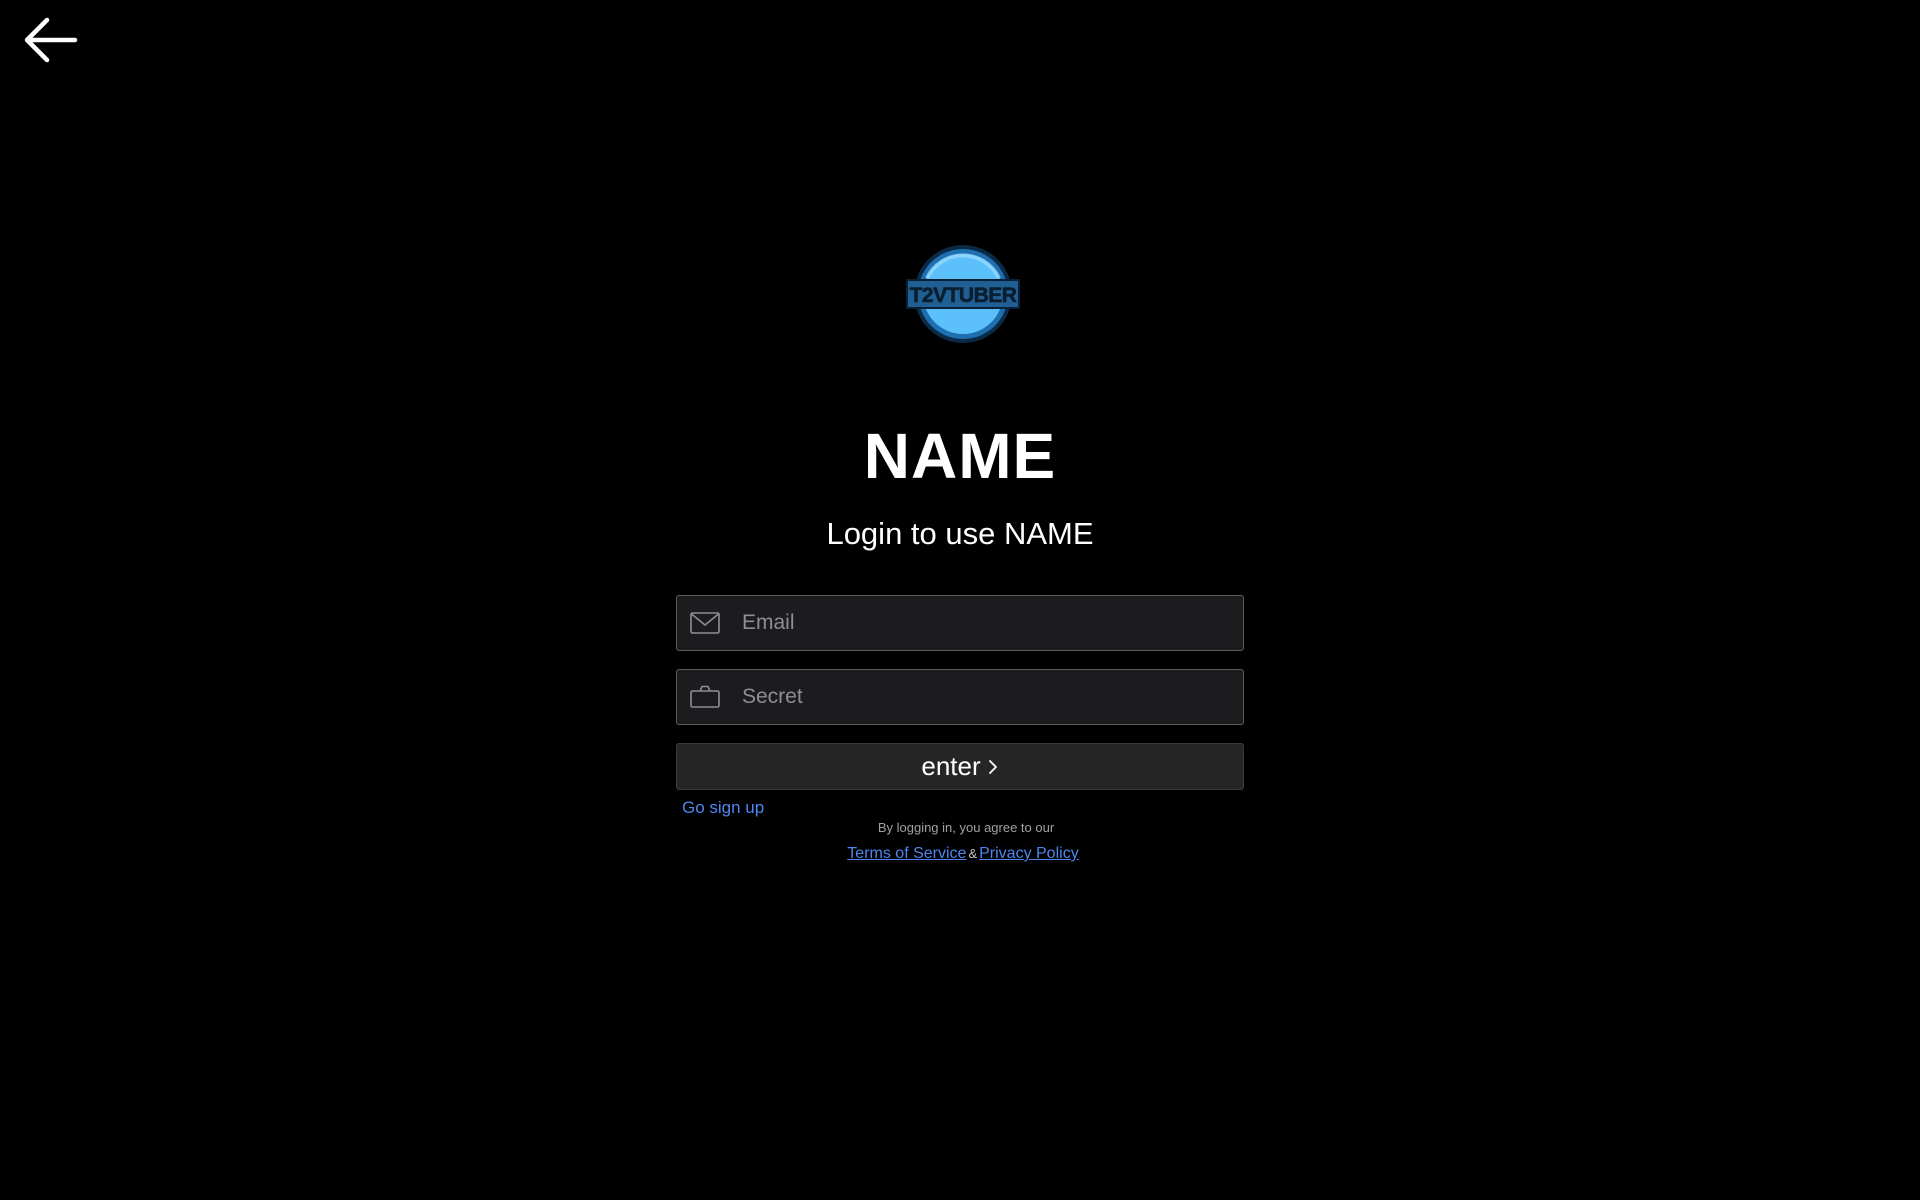 The height and width of the screenshot is (1200, 1920). Describe the element at coordinates (723, 808) in the screenshot. I see `signup-link: Go sign up` at that location.